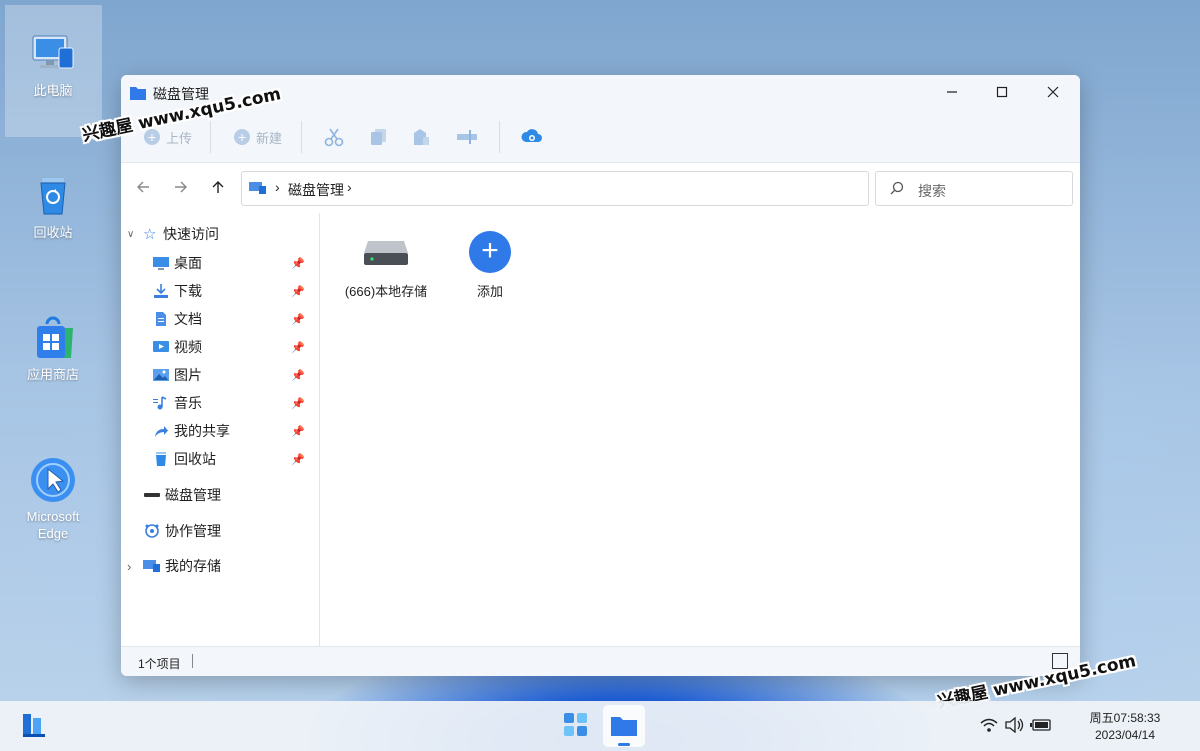 The width and height of the screenshot is (1200, 751). What do you see at coordinates (232, 291) in the screenshot?
I see `sidebar-item-download: 下载 📌` at bounding box center [232, 291].